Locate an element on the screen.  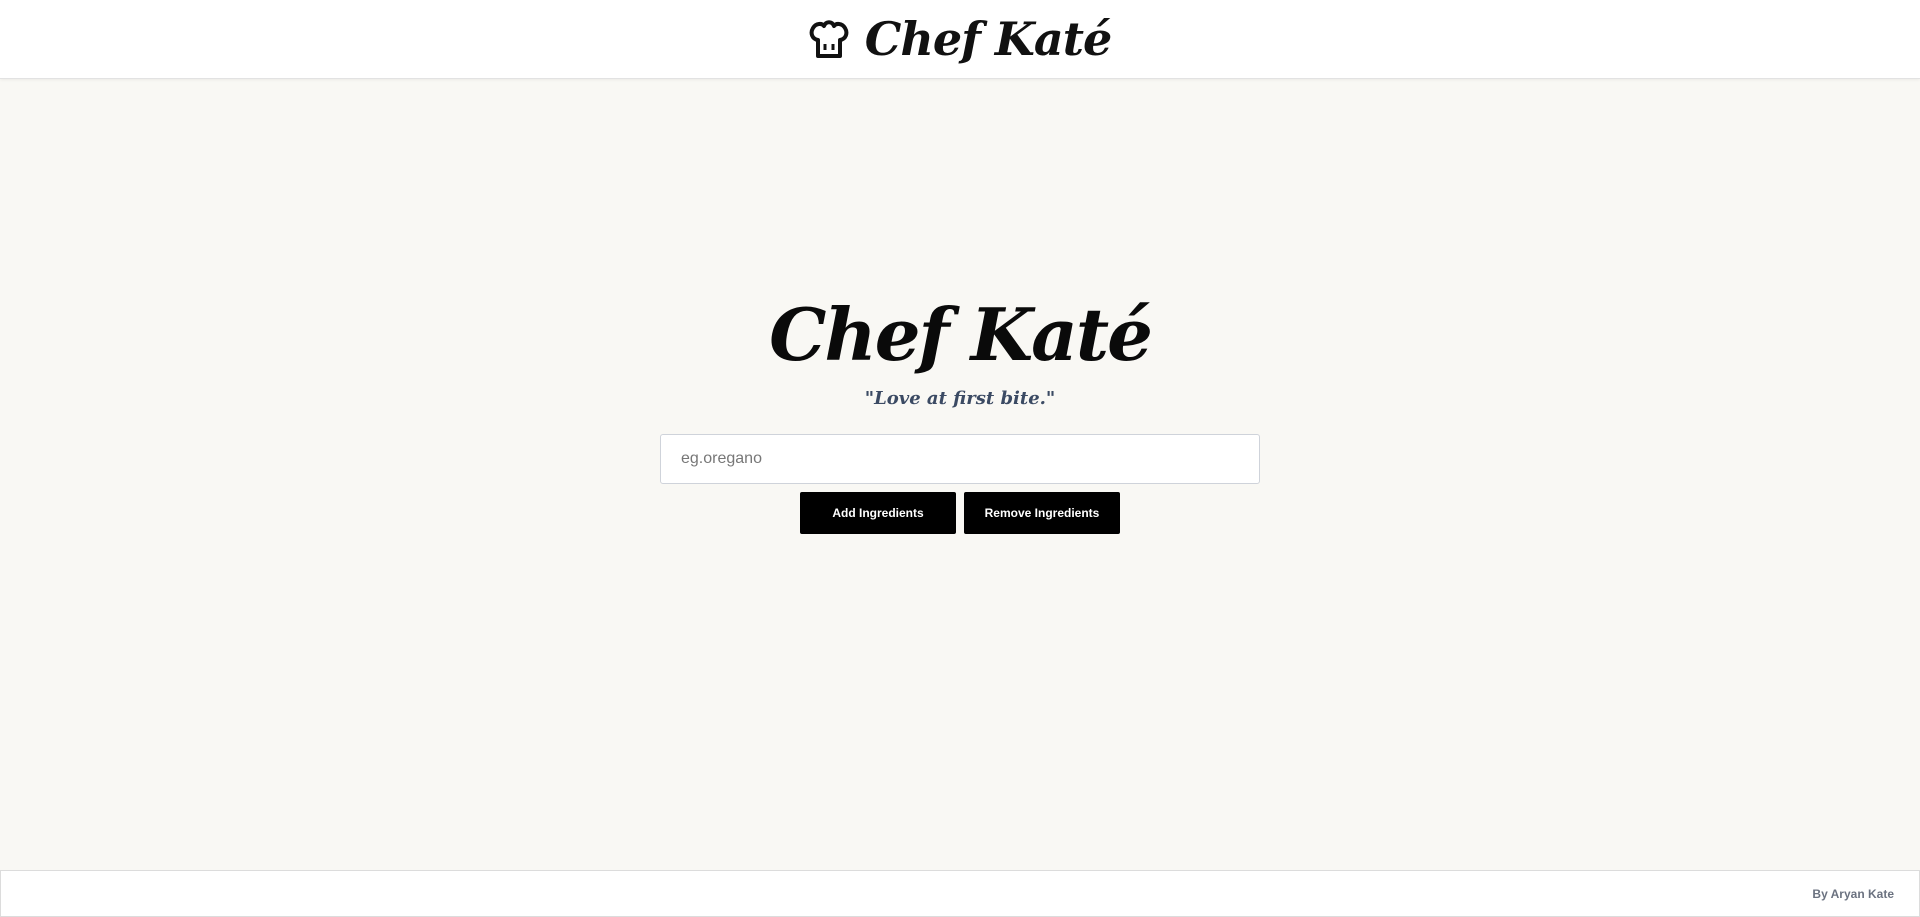
add-ingredients-button: Add Ingredients is located at coordinates (878, 513).